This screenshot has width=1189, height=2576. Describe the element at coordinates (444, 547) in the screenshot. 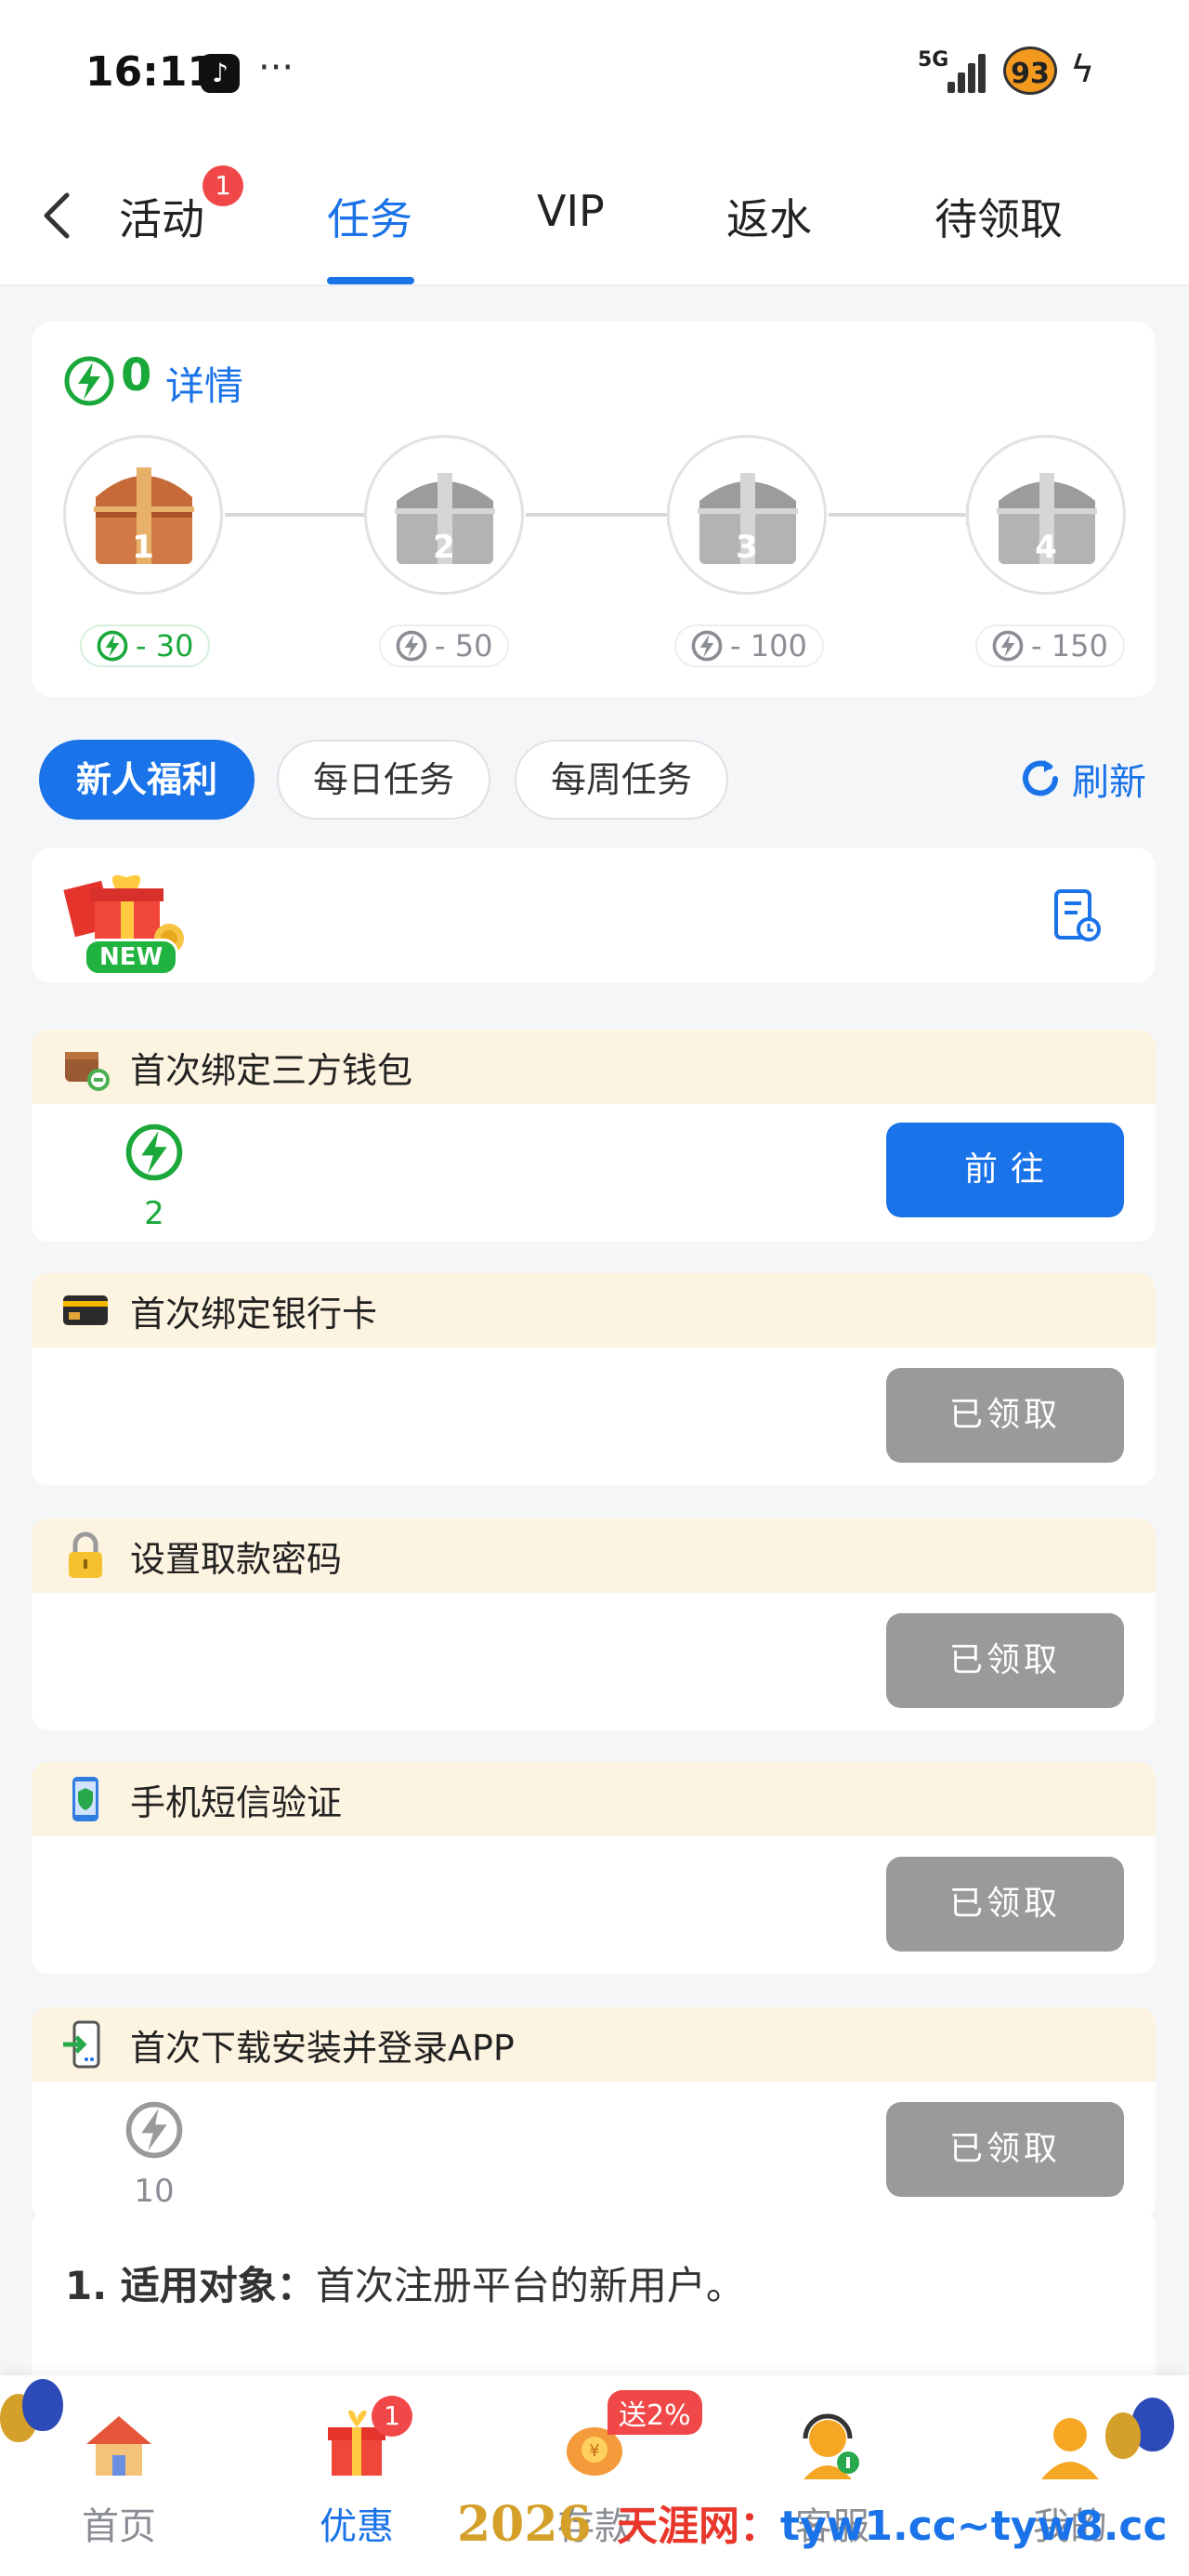

I see `chest-number: 2` at that location.